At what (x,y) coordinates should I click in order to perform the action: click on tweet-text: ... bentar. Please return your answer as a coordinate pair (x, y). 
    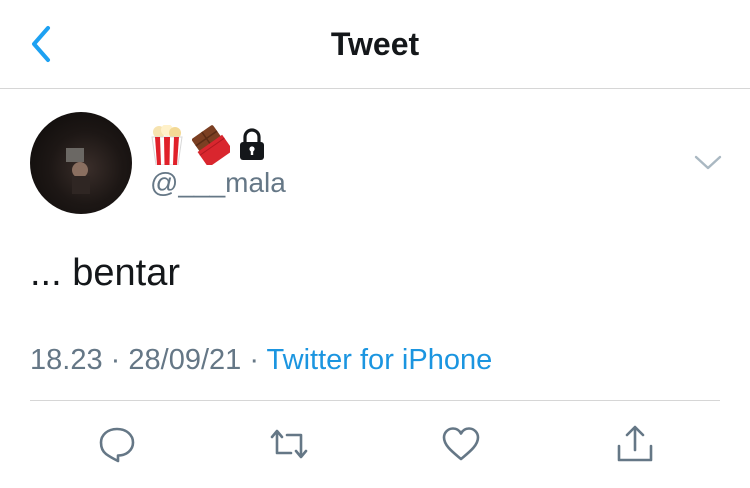
    Looking at the image, I should click on (105, 273).